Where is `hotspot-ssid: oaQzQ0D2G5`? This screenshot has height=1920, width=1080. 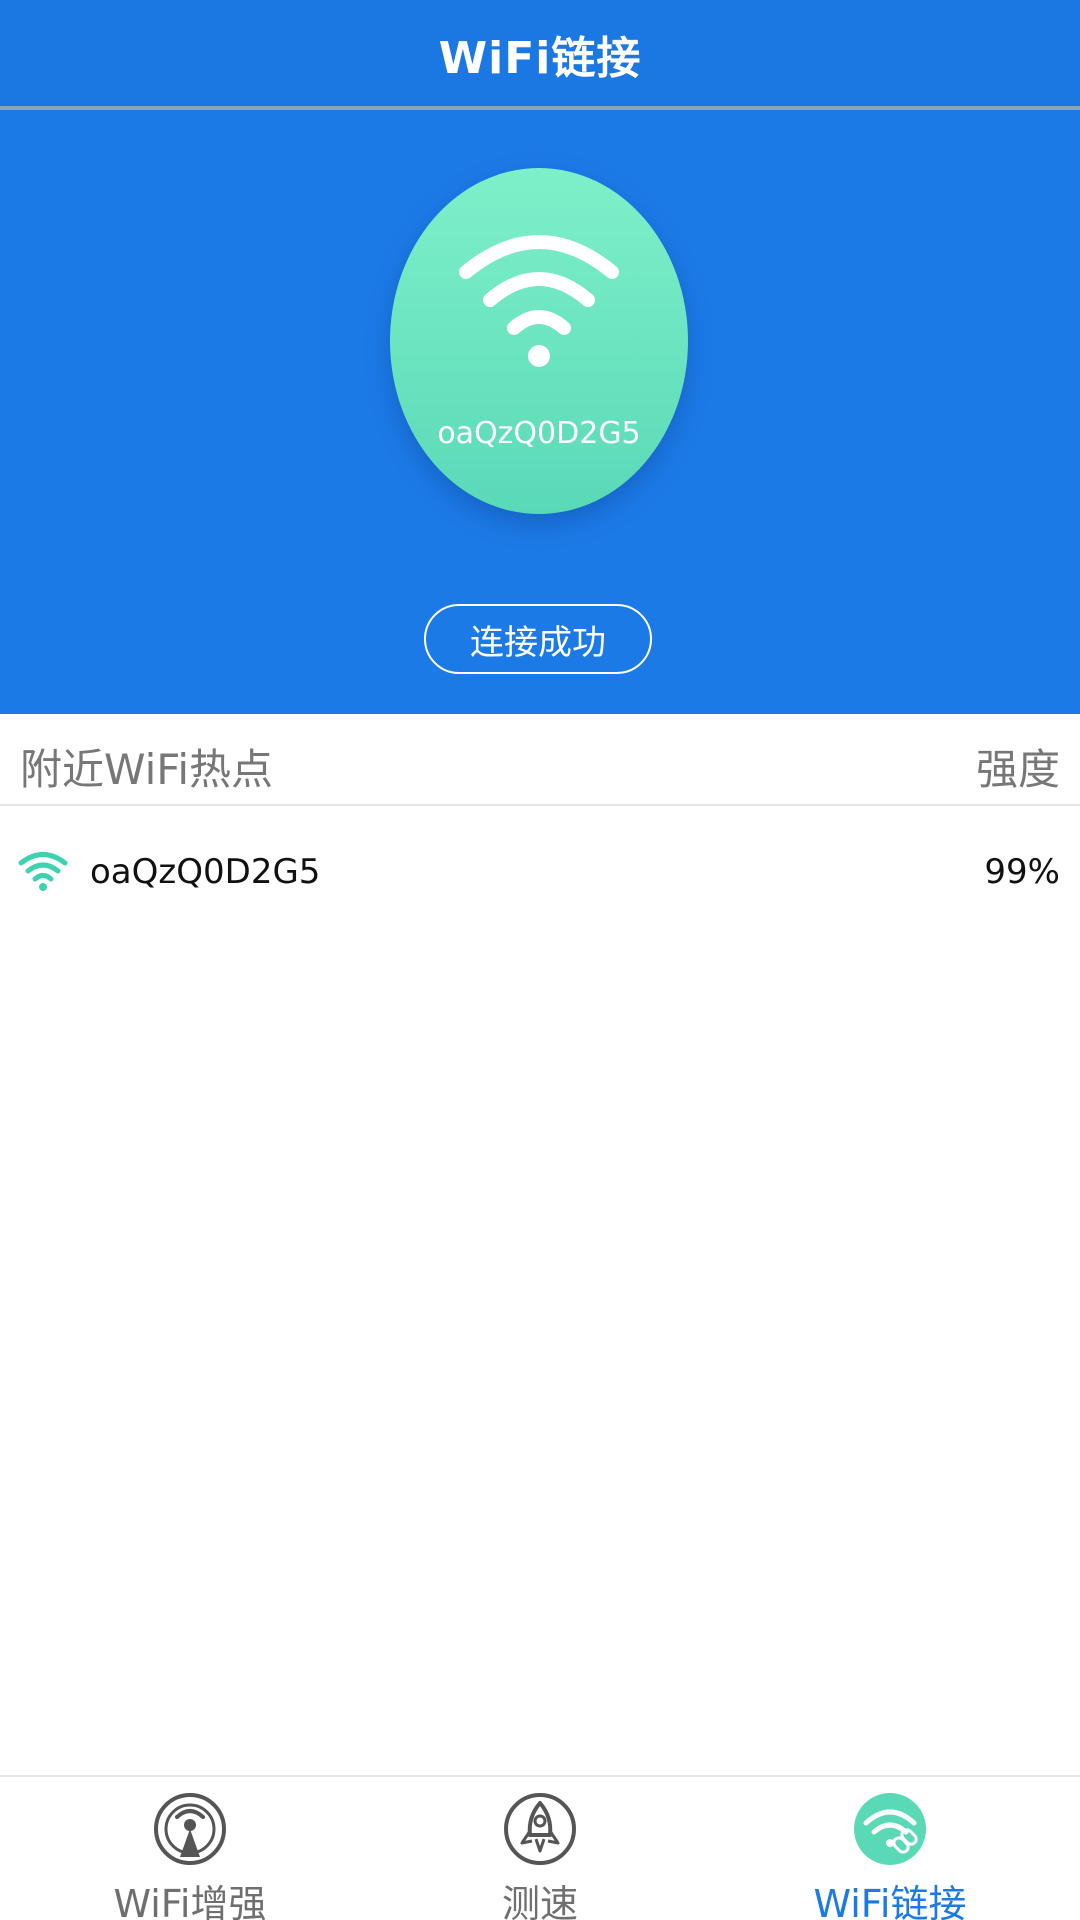
hotspot-ssid: oaQzQ0D2G5 is located at coordinates (205, 872).